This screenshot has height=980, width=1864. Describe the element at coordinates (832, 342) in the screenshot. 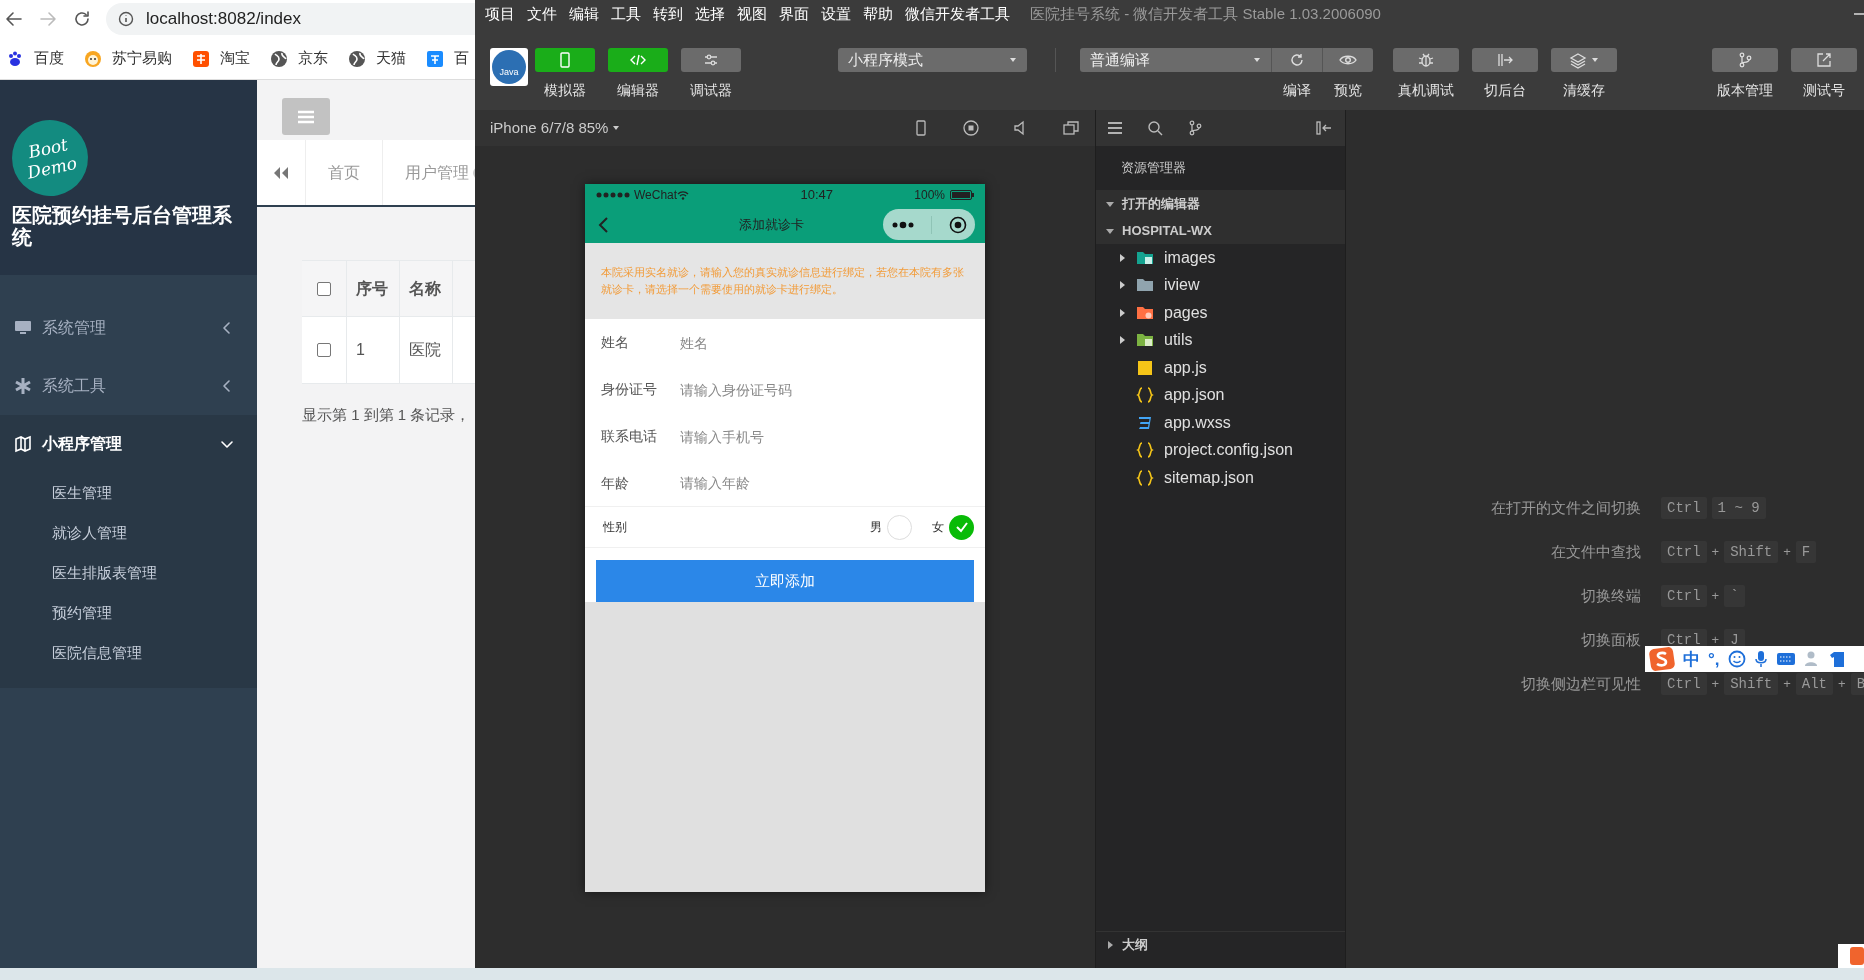

I see `input-field: 姓名` at that location.